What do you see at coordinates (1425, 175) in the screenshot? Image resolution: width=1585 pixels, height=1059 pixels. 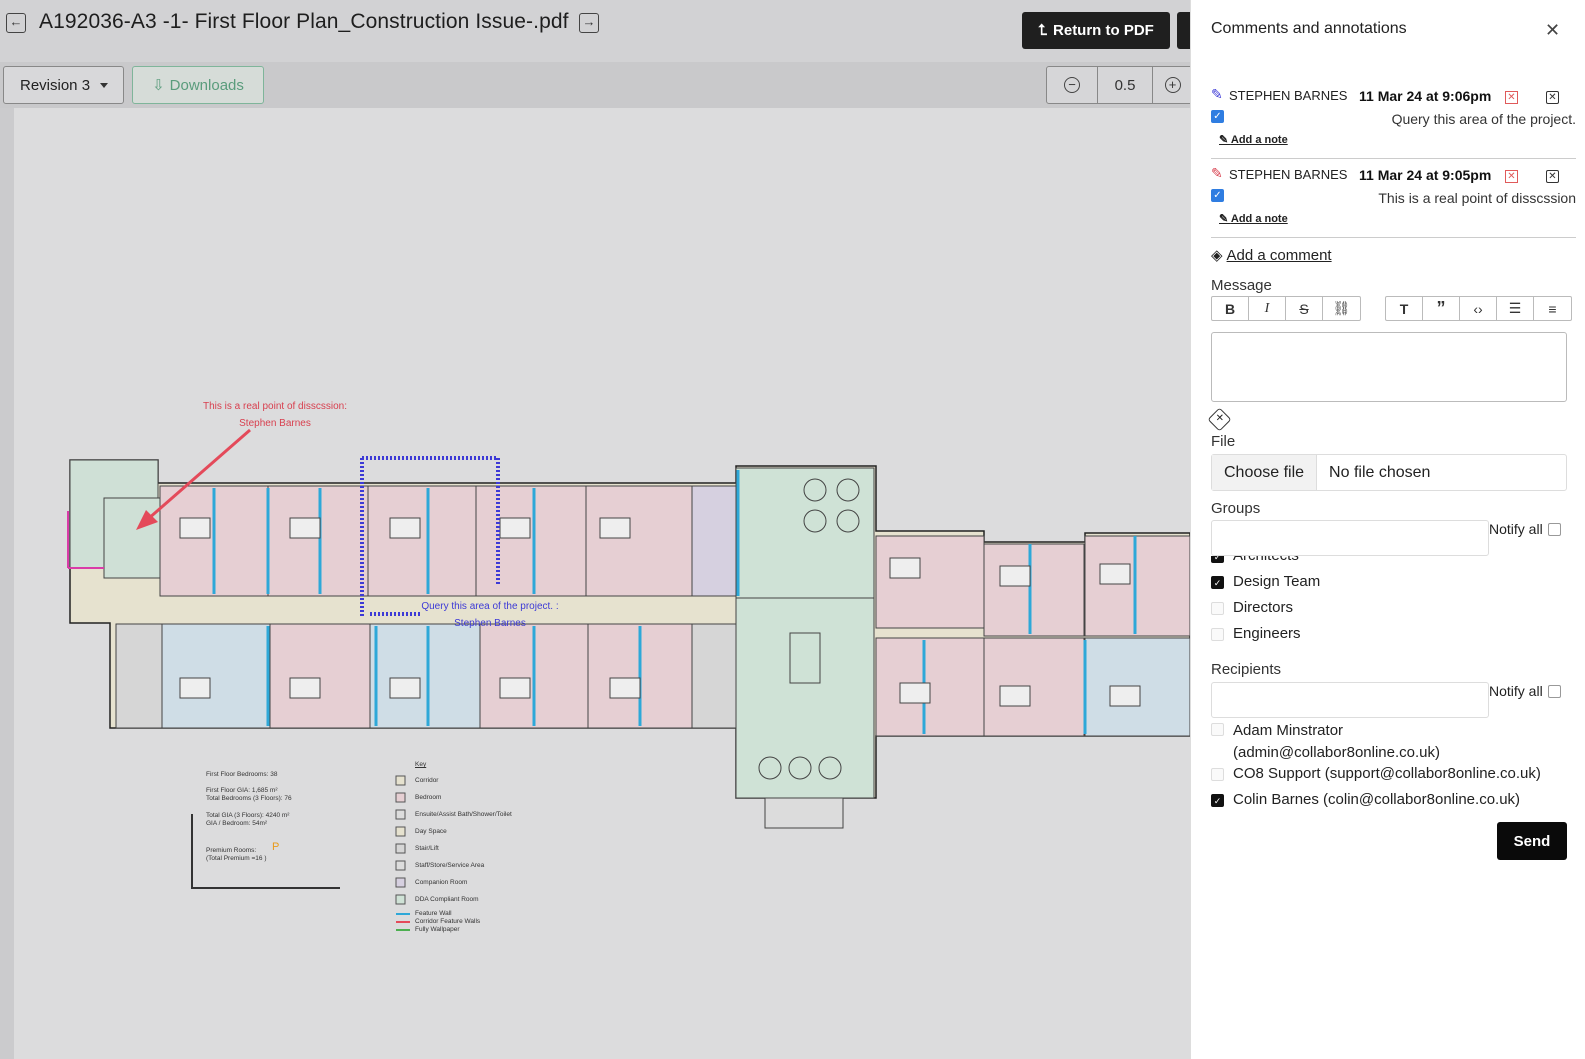 I see `comment-date: 11 Mar 24 at 9:05pm` at bounding box center [1425, 175].